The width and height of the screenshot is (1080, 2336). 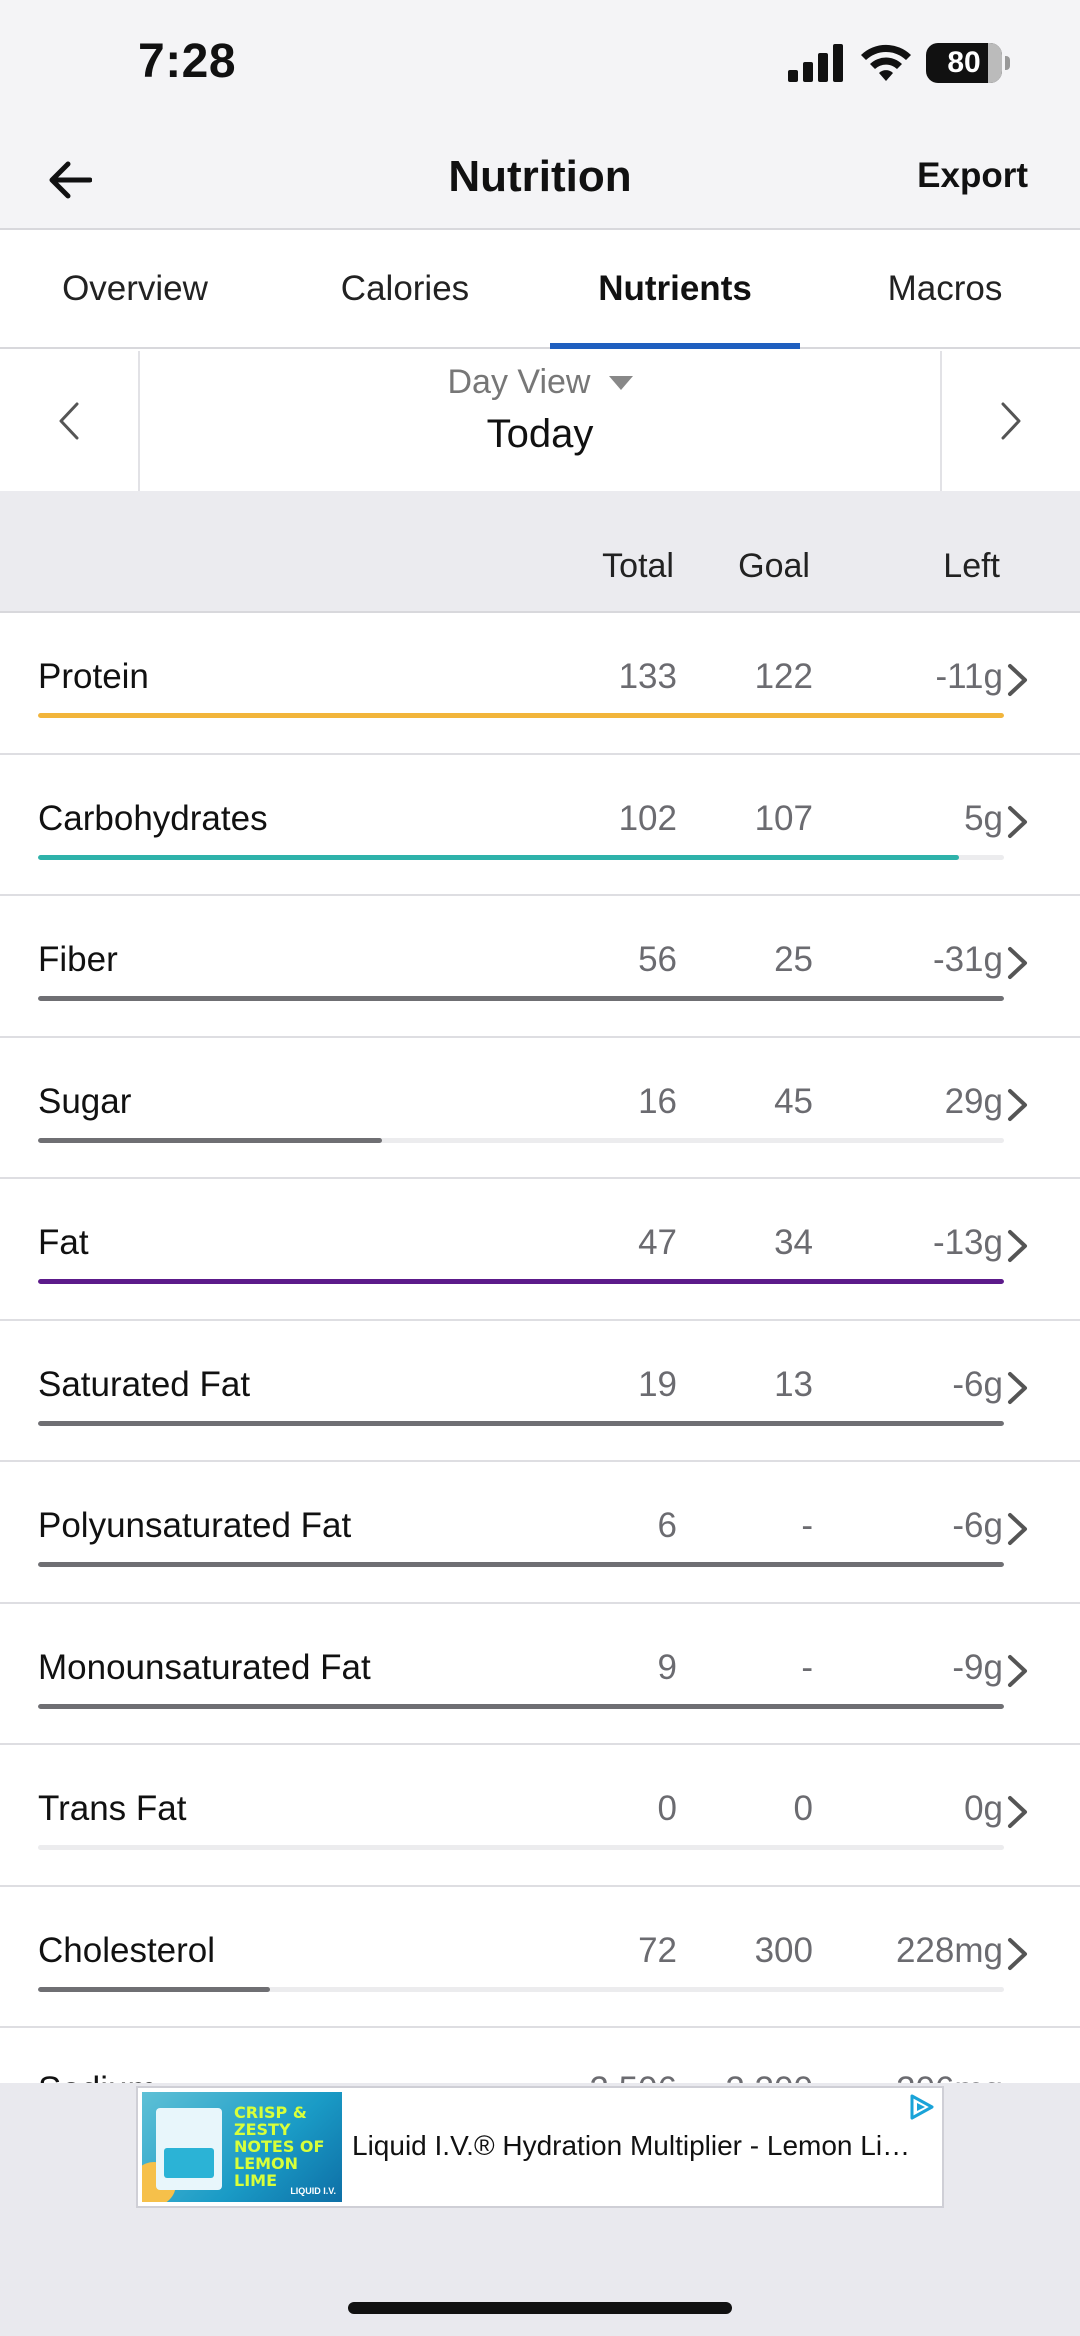 What do you see at coordinates (112, 1808) in the screenshot?
I see `nutrient-name: Trans Fat` at bounding box center [112, 1808].